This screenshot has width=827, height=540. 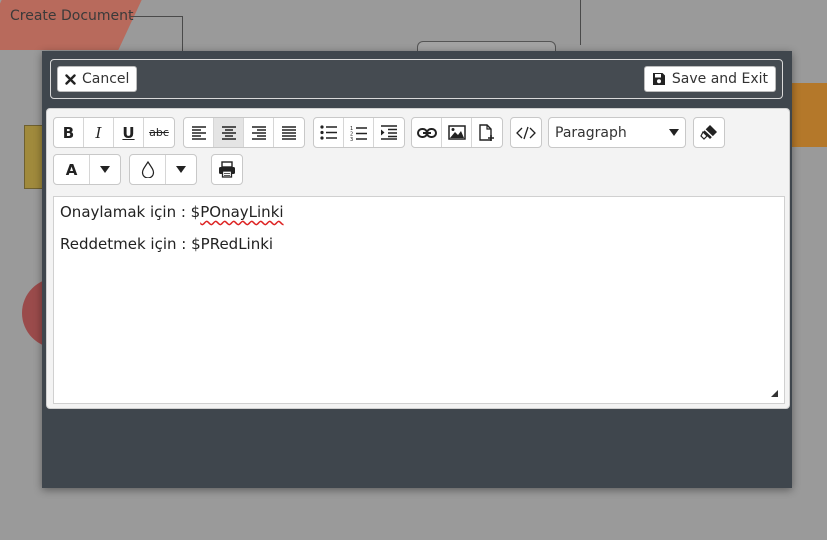 I want to click on italic-icon: I, so click(x=98, y=132).